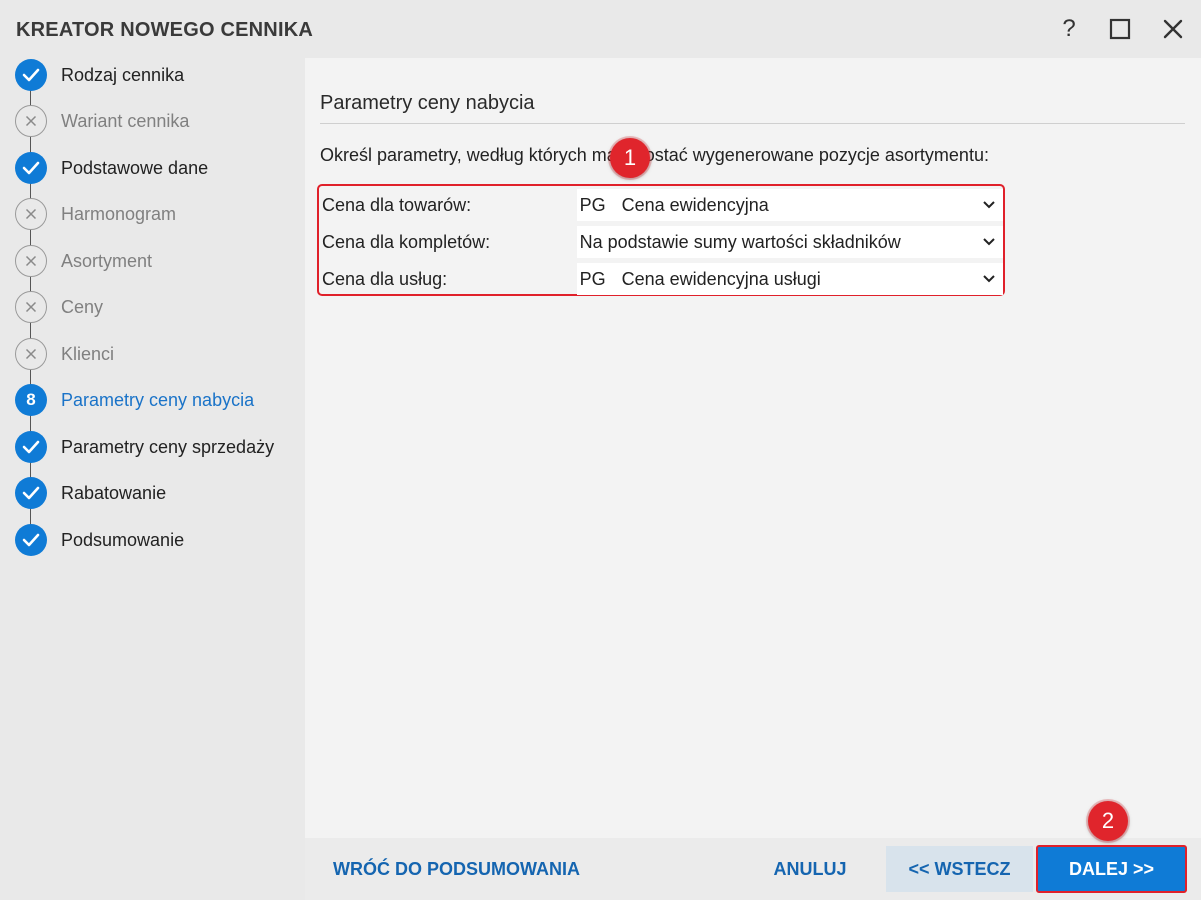 This screenshot has height=900, width=1201. What do you see at coordinates (721, 278) in the screenshot?
I see `price-value: Cena ewidencyjna usługi` at bounding box center [721, 278].